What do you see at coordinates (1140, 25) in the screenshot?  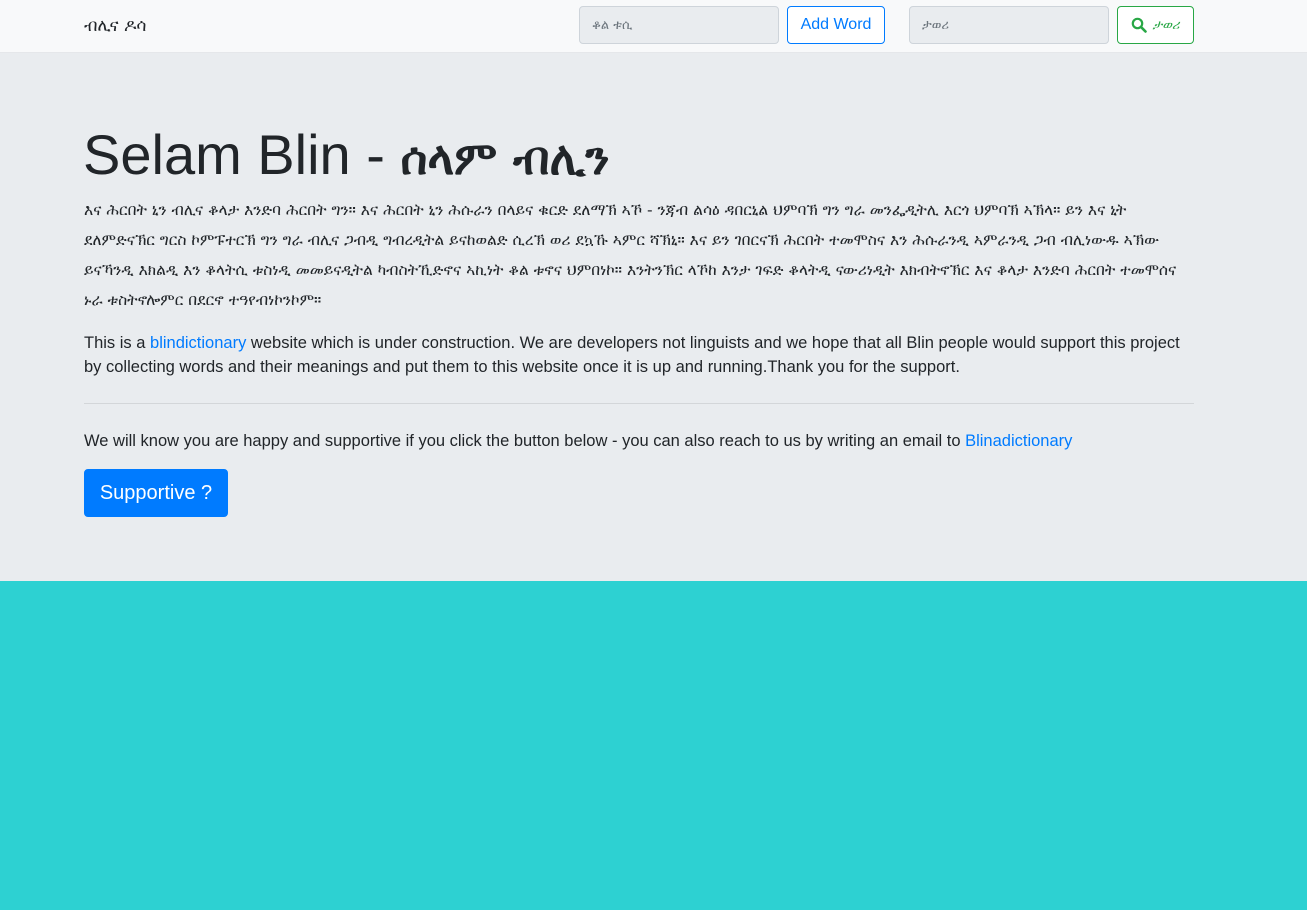 I see `search-icon` at bounding box center [1140, 25].